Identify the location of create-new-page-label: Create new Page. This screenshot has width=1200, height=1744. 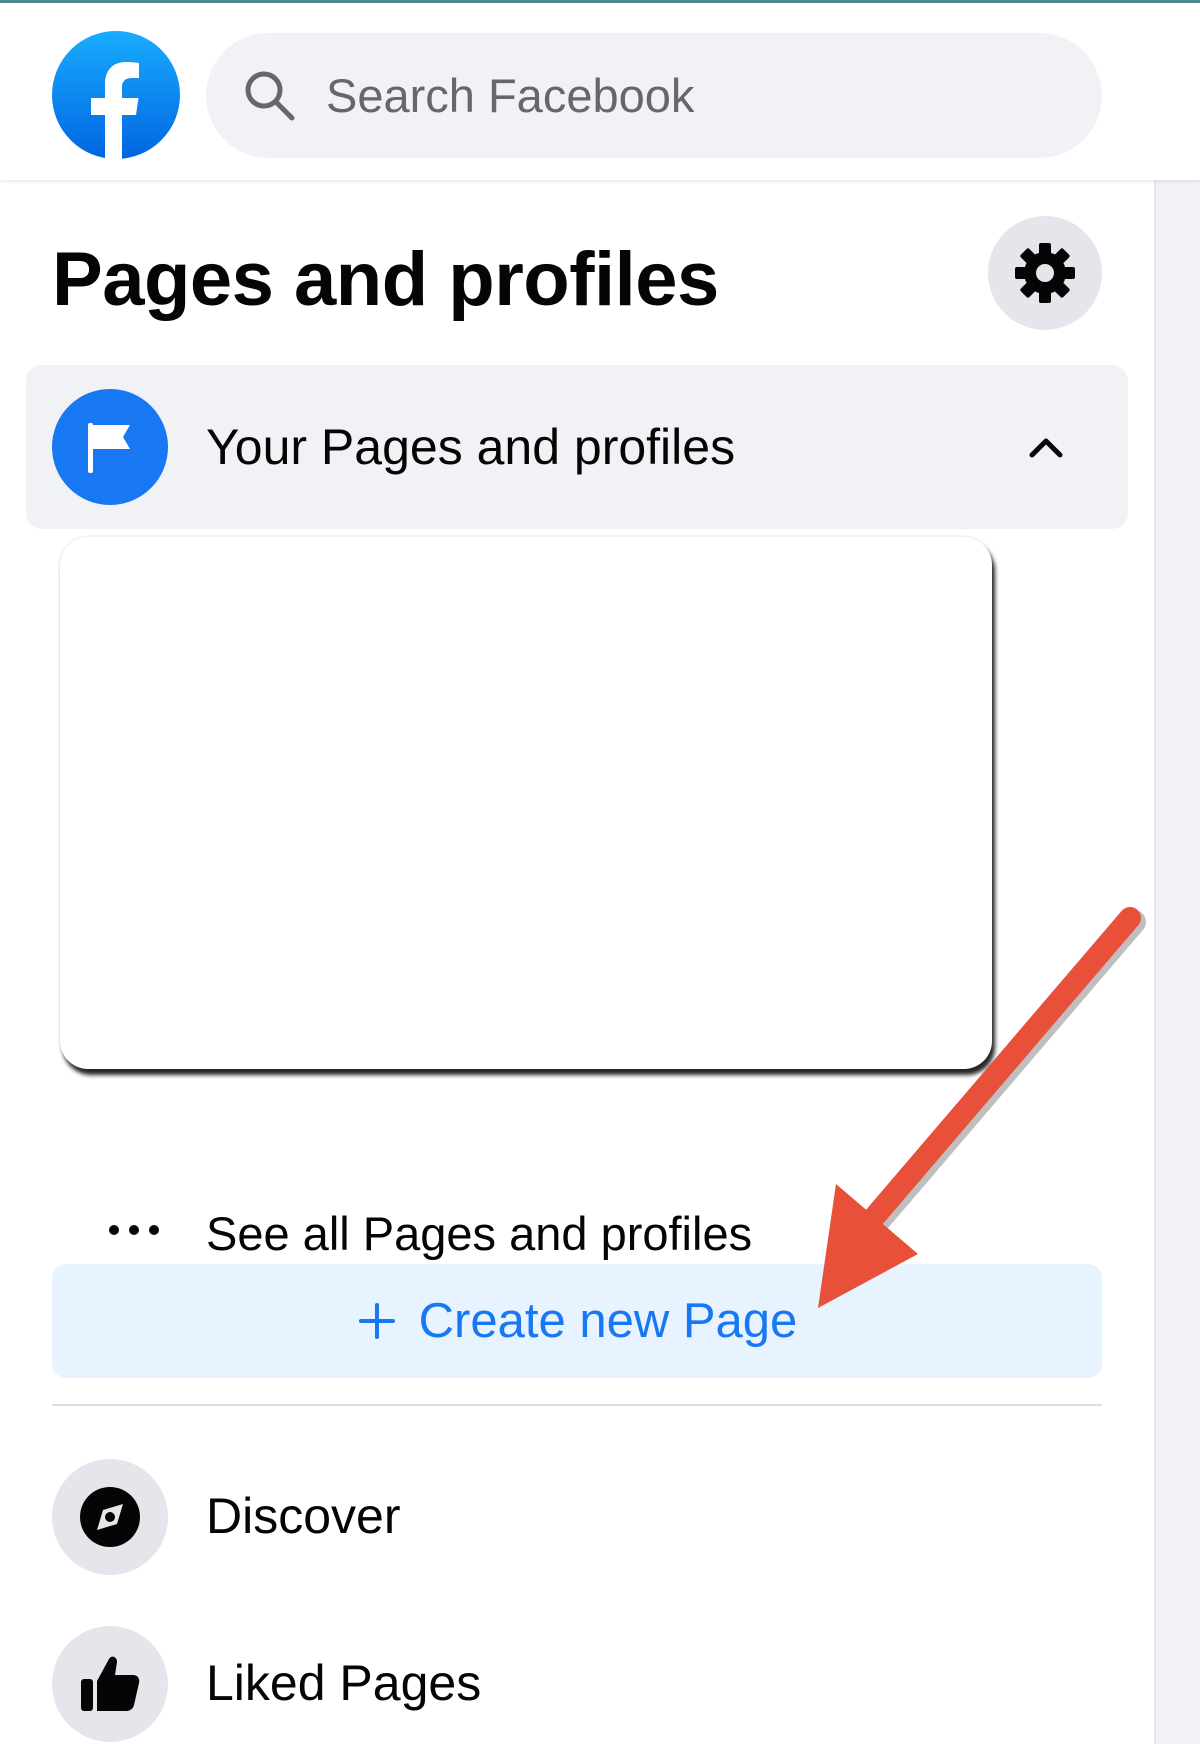
(608, 1321).